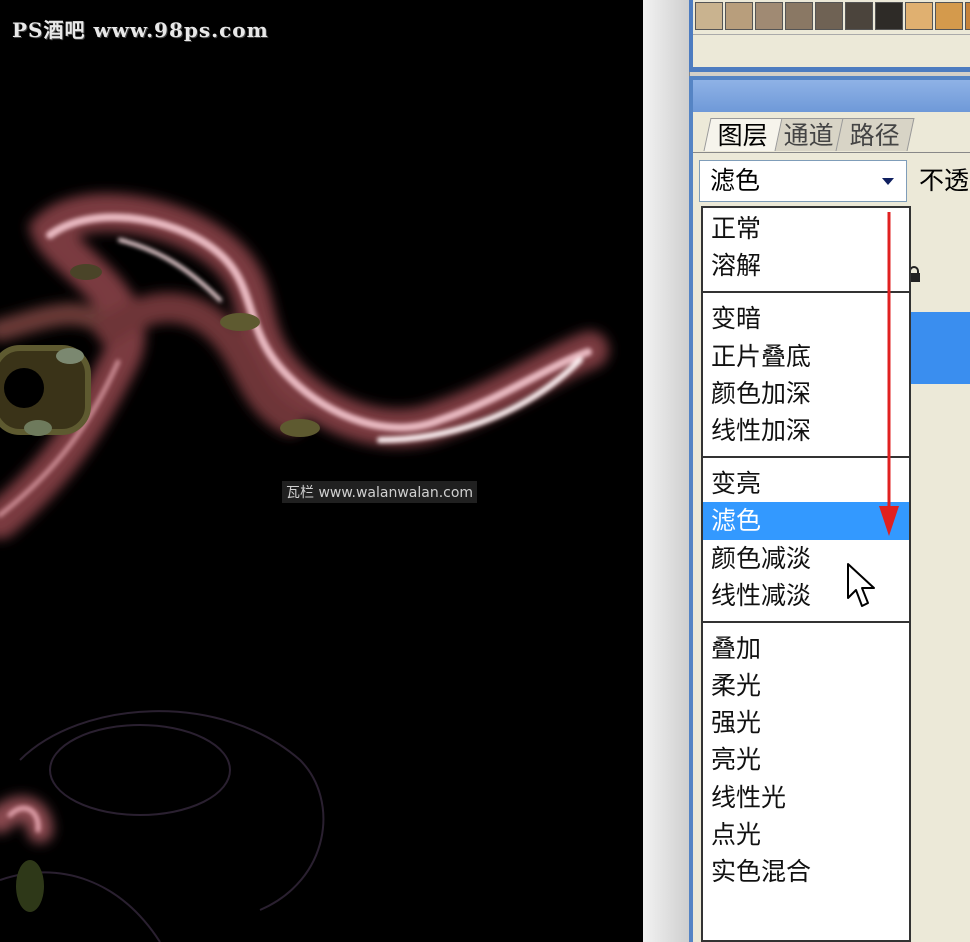 The image size is (970, 942). What do you see at coordinates (809, 135) in the screenshot?
I see `panel-tabs: 图层 通道 路径` at bounding box center [809, 135].